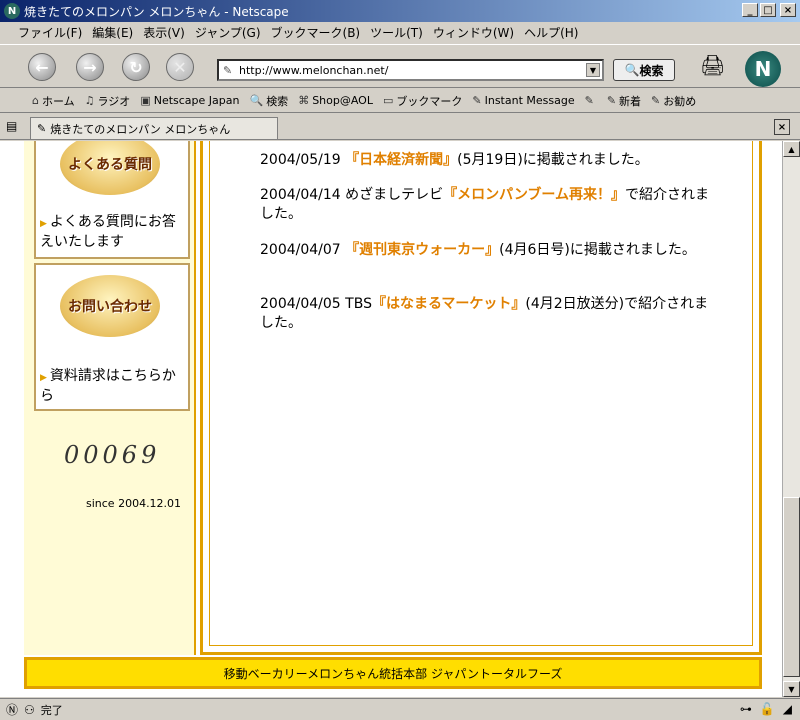  I want to click on menu-tools: ツール(T), so click(396, 32).